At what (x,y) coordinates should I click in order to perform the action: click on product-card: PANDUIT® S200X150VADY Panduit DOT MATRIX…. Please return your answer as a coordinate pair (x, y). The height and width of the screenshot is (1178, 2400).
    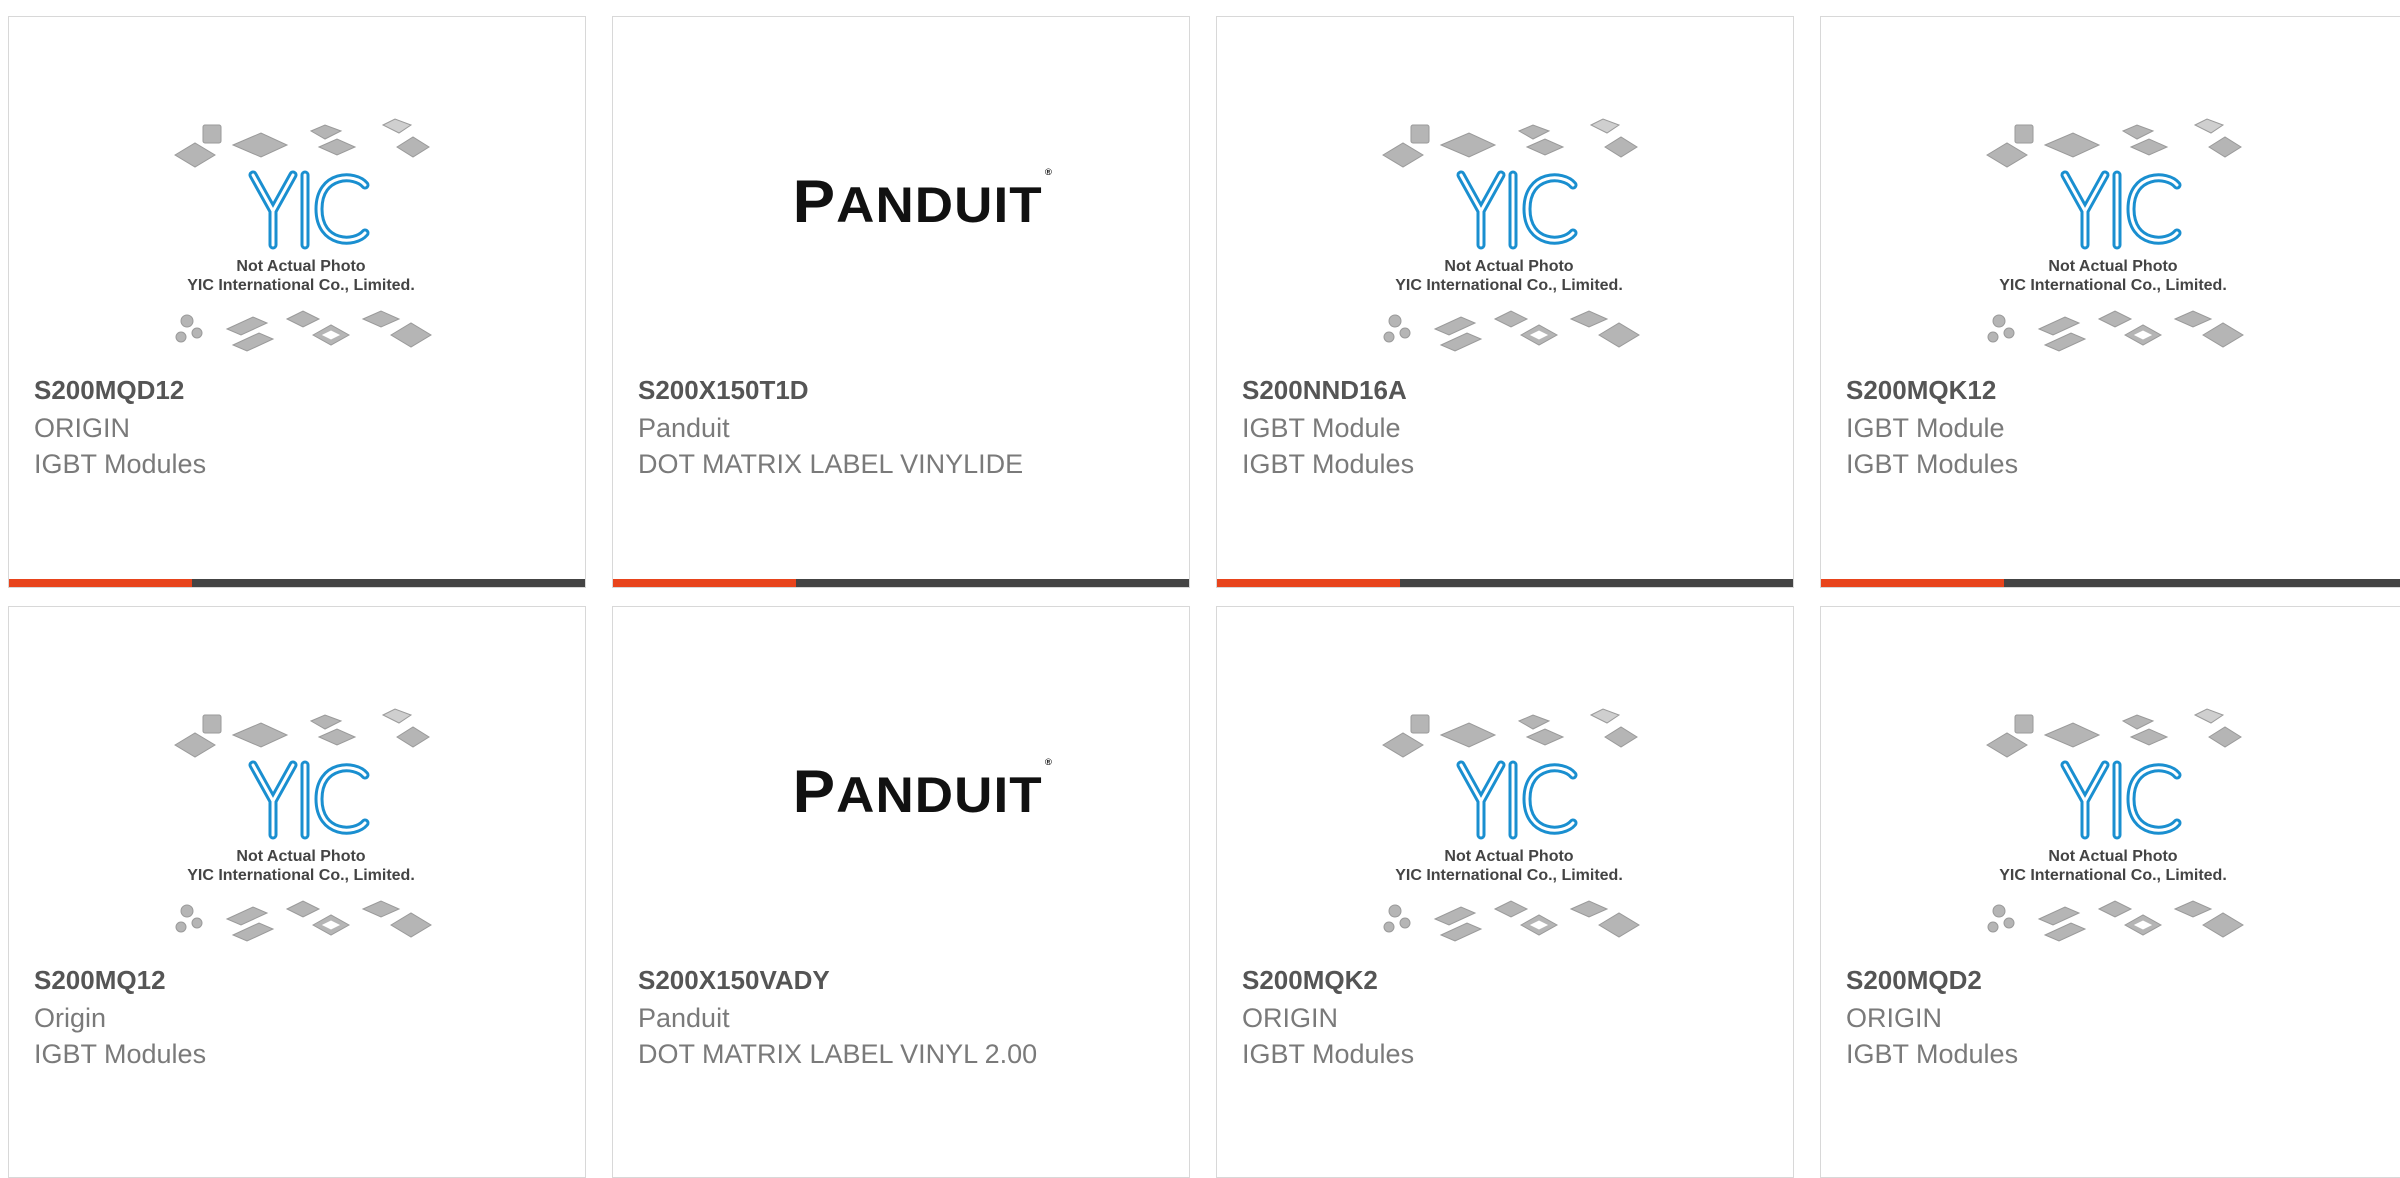
    Looking at the image, I should click on (901, 892).